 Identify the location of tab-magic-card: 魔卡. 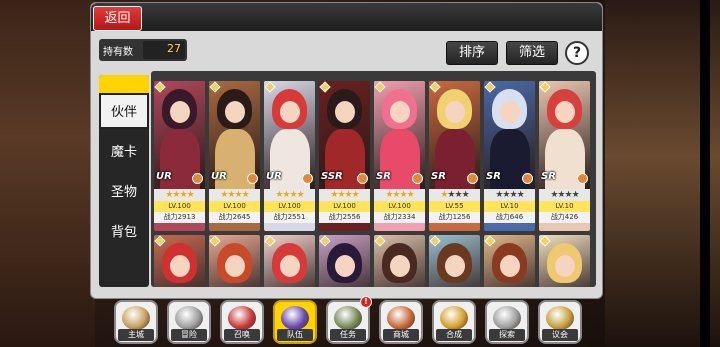
(124, 153).